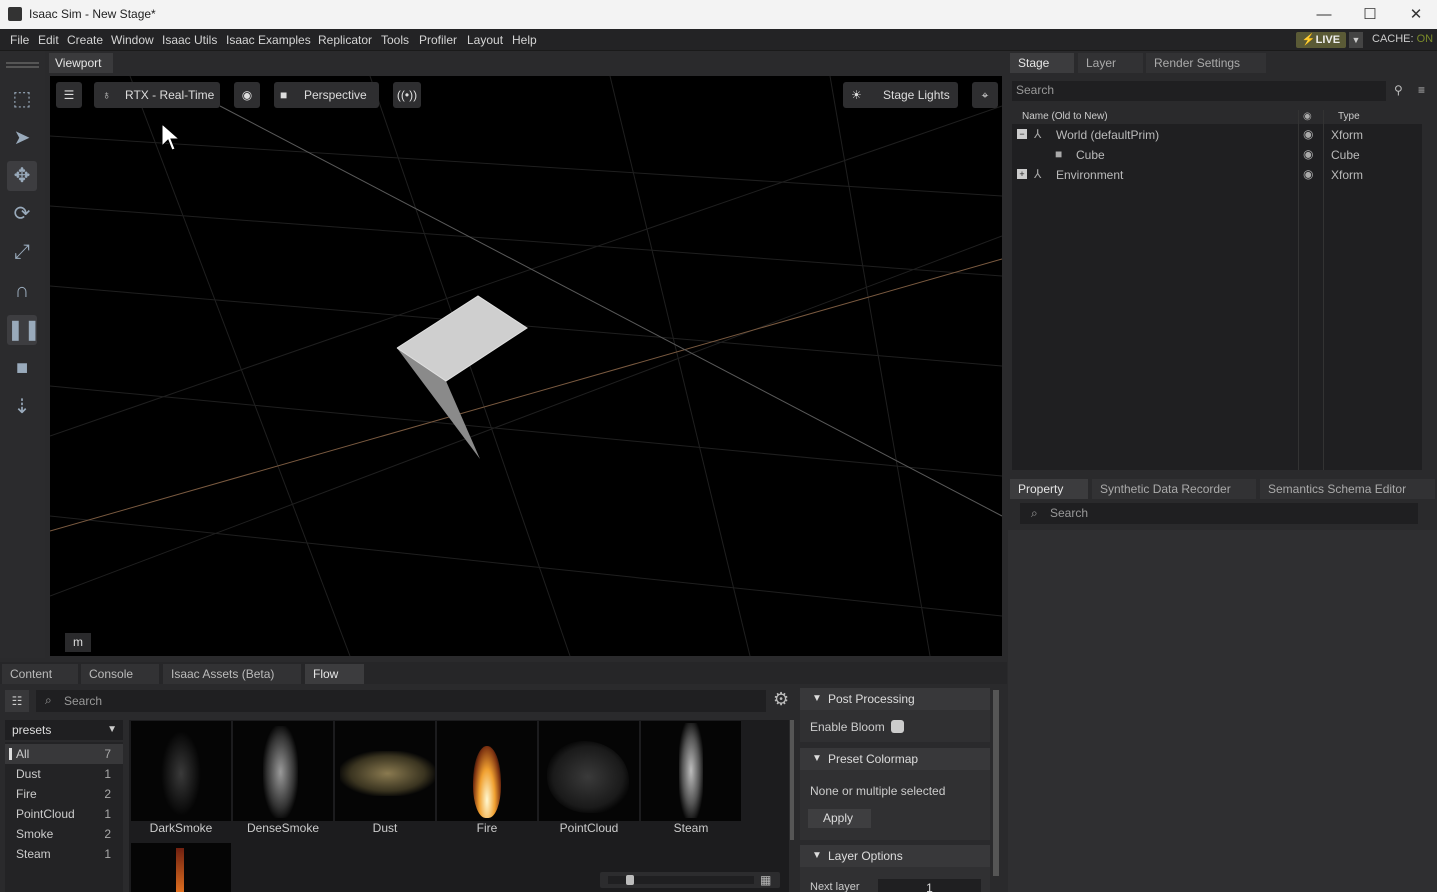  Describe the element at coordinates (839, 818) in the screenshot. I see `apply-button: Apply` at that location.